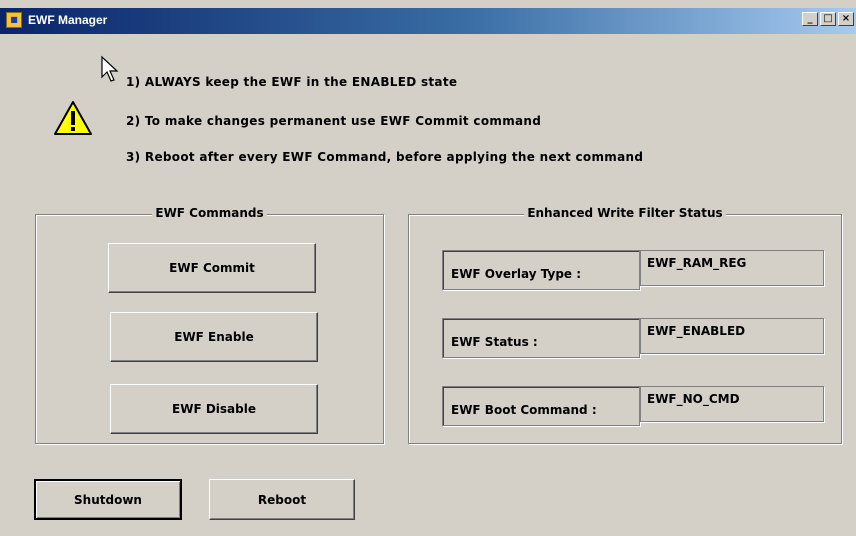  What do you see at coordinates (14, 20) in the screenshot?
I see `app-icon: ■` at bounding box center [14, 20].